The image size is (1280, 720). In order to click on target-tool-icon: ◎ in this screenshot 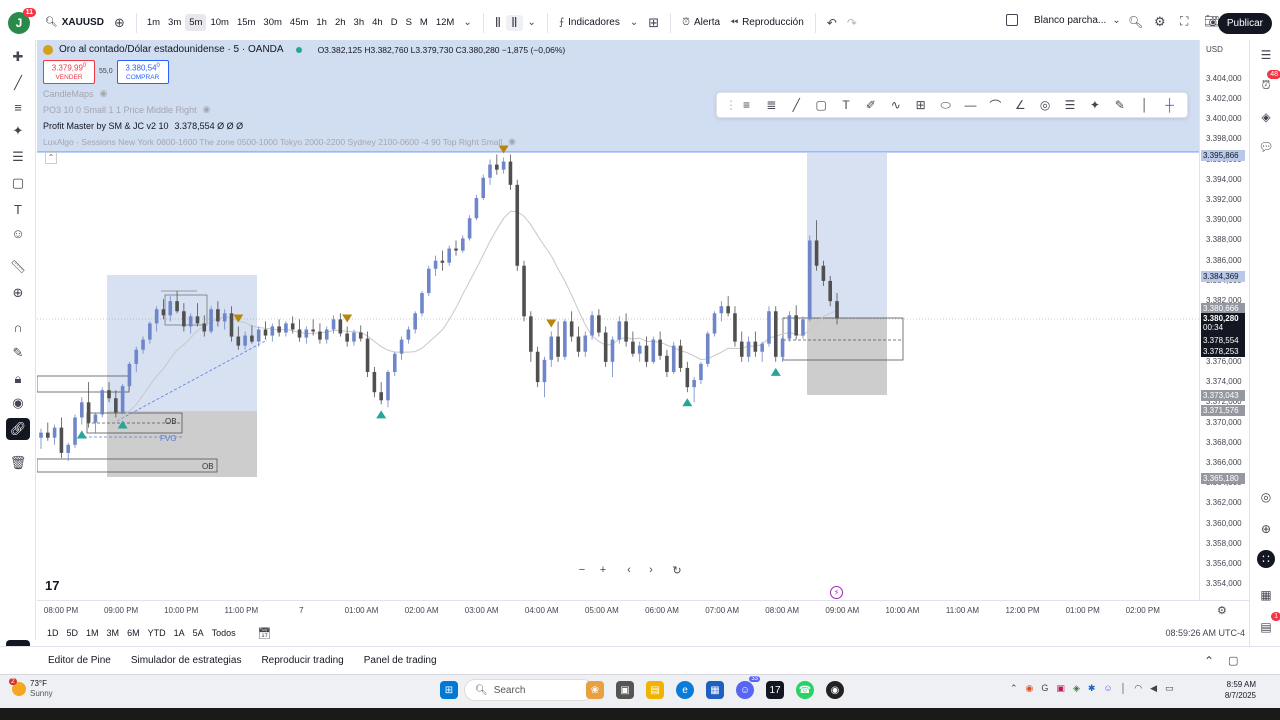, I will do `click(1045, 105)`.